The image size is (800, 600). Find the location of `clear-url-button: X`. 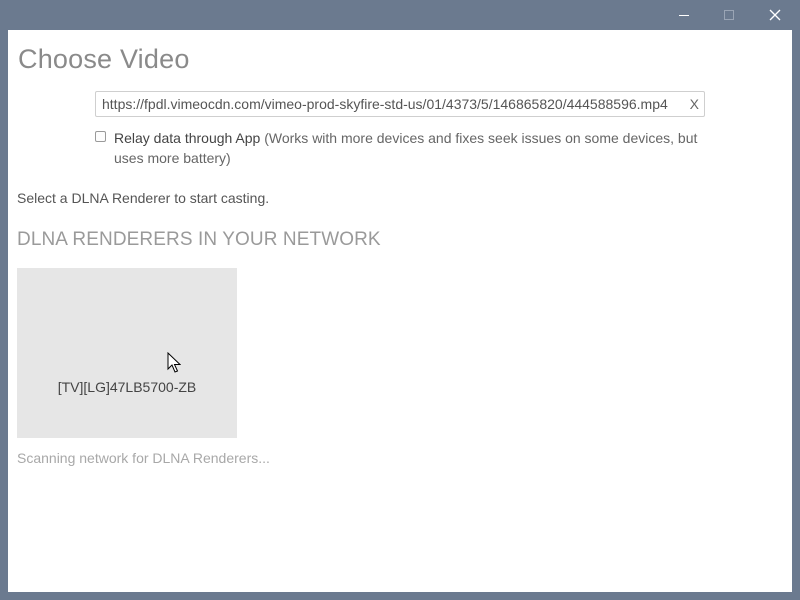

clear-url-button: X is located at coordinates (694, 104).